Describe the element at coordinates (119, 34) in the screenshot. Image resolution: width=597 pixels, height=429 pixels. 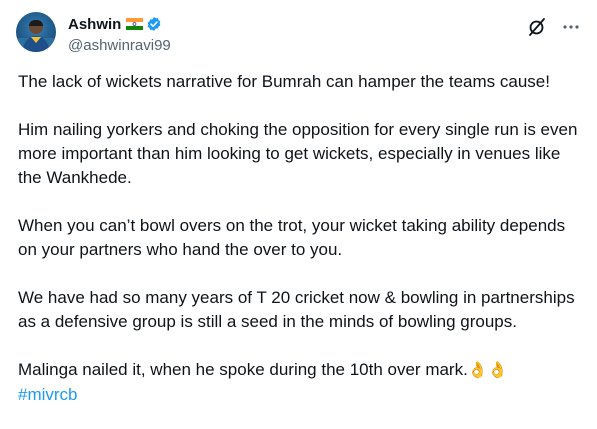
I see `author-info: Ashwin @ashwinravi99` at that location.